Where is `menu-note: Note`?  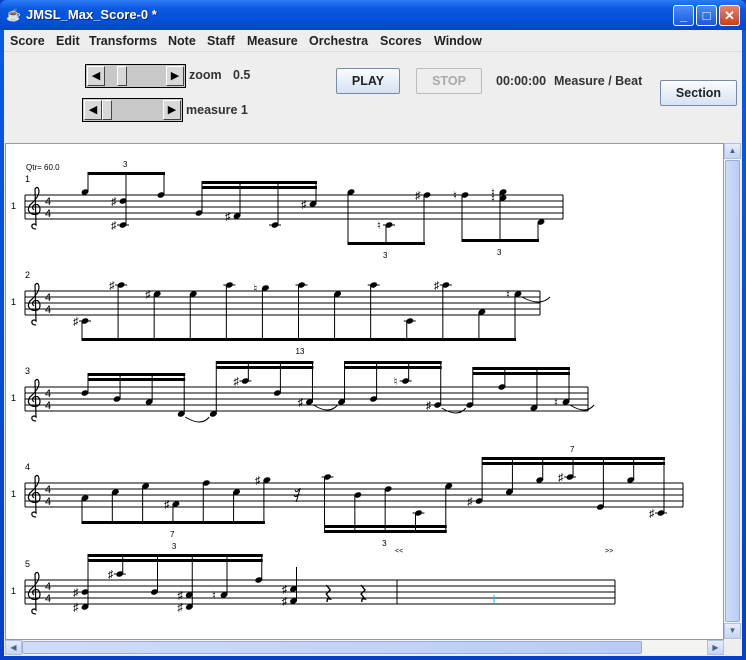 menu-note: Note is located at coordinates (182, 41).